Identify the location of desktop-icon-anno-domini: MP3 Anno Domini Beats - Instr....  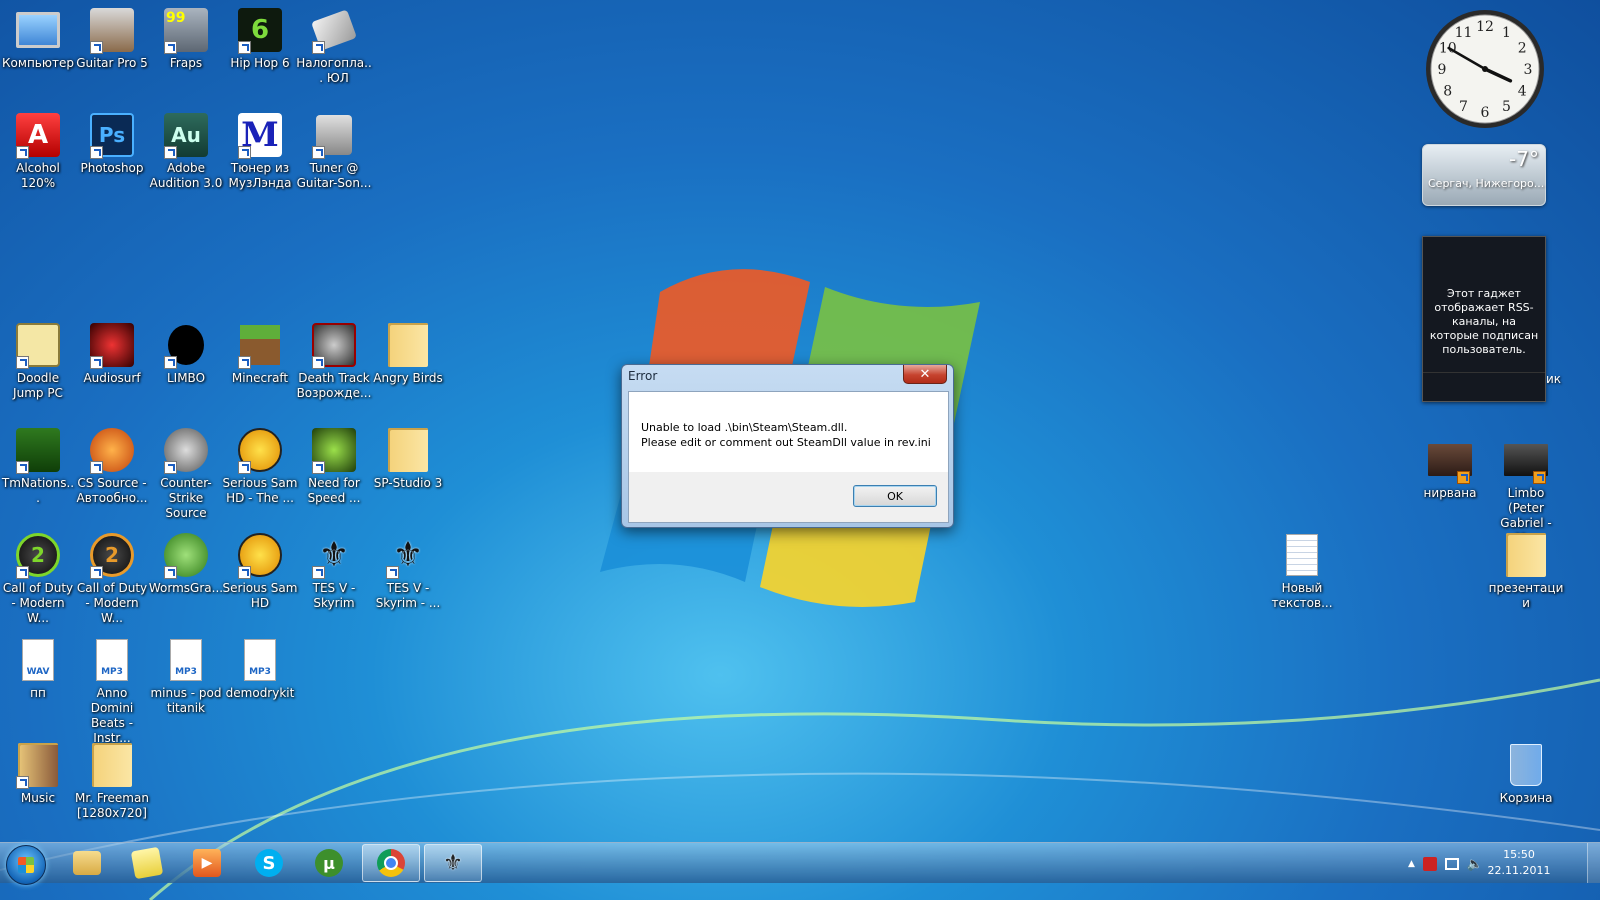
(112, 691).